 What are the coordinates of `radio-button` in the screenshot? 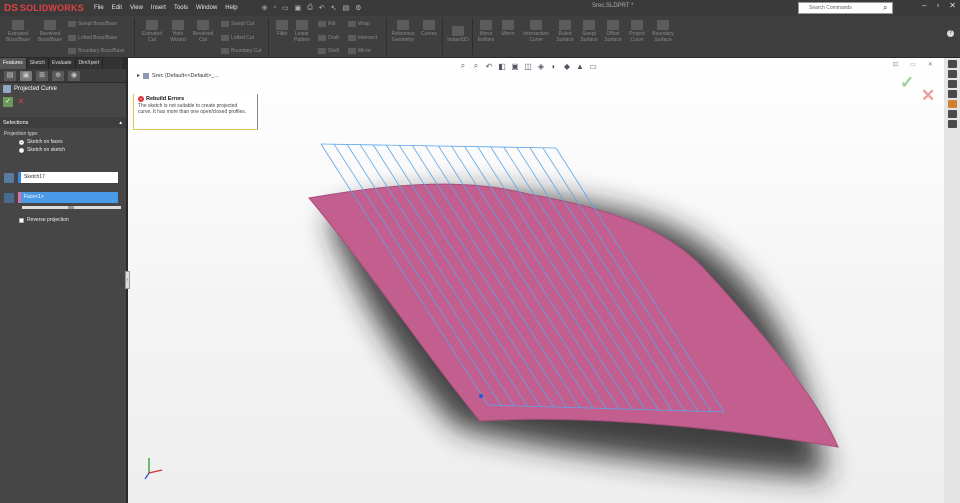 It's located at (21, 150).